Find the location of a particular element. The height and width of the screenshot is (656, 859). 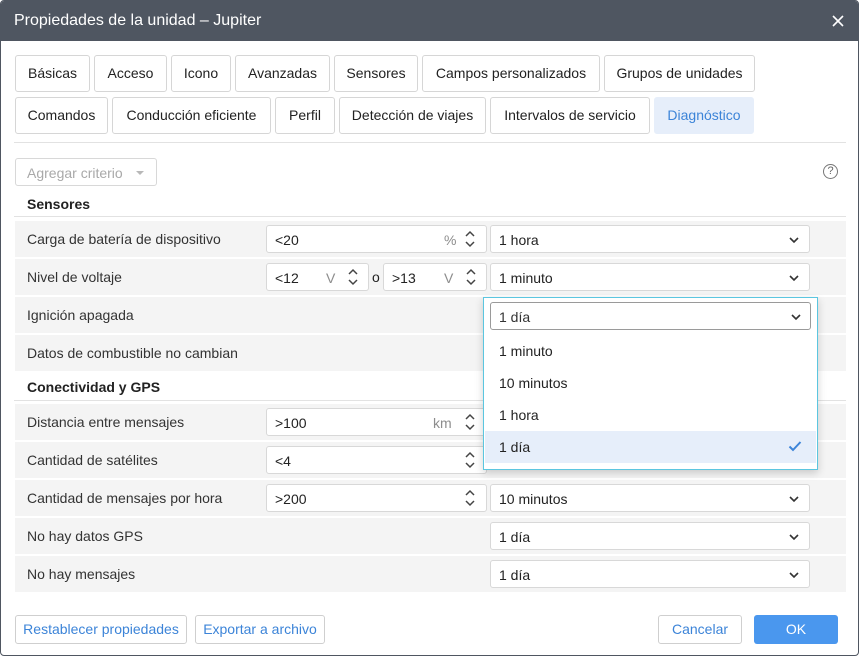

select-value: 1 minuto is located at coordinates (526, 278).